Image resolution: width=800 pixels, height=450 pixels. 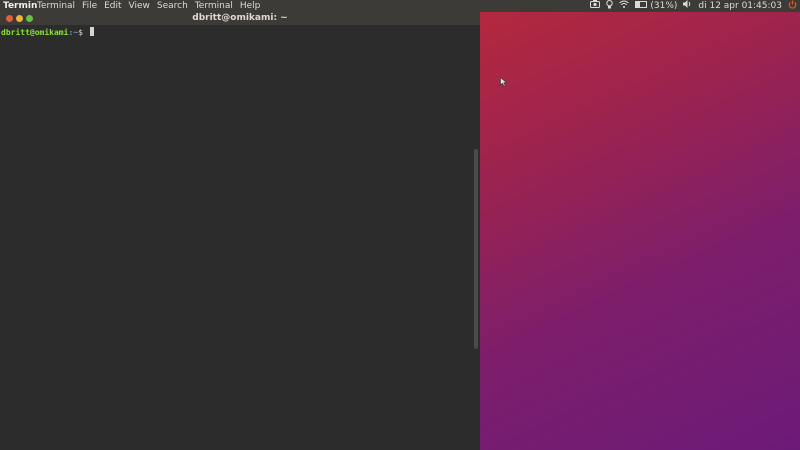 I want to click on menu-edit: Edit, so click(x=112, y=6).